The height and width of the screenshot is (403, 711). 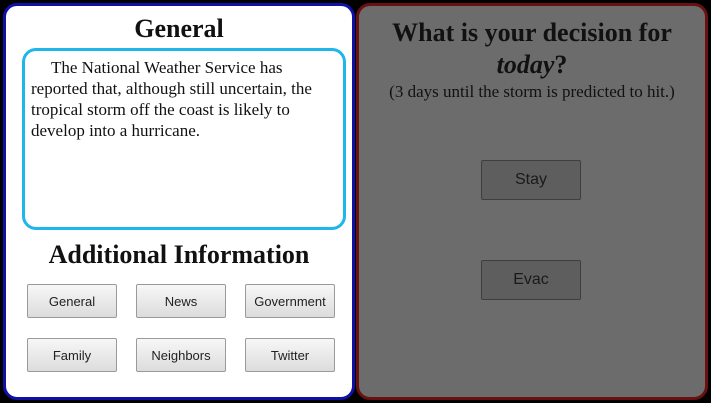 I want to click on evac-button: Evac, so click(x=531, y=280).